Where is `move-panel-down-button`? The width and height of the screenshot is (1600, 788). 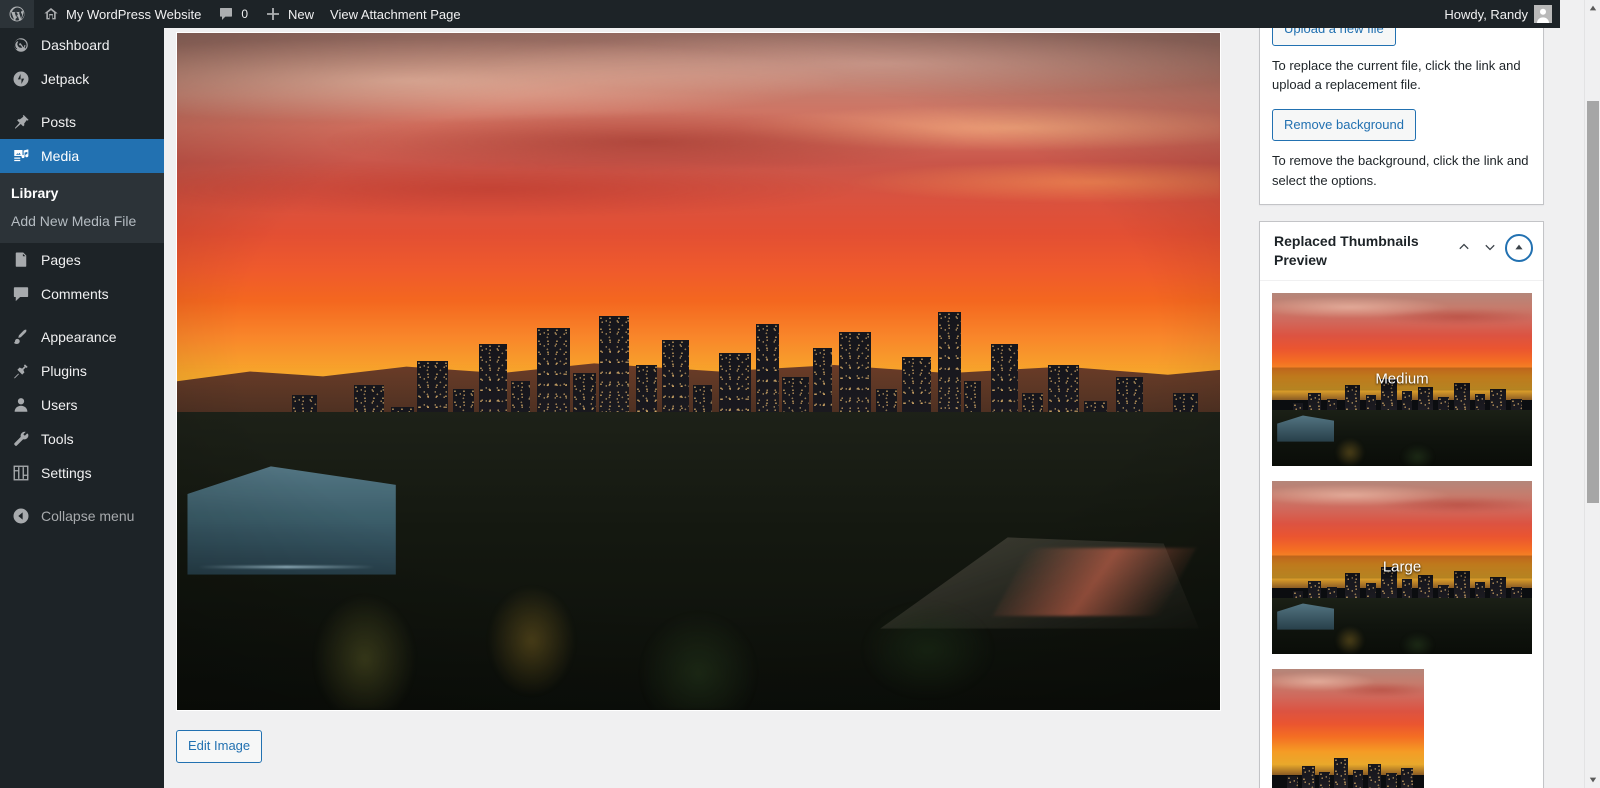
move-panel-down-button is located at coordinates (1490, 248).